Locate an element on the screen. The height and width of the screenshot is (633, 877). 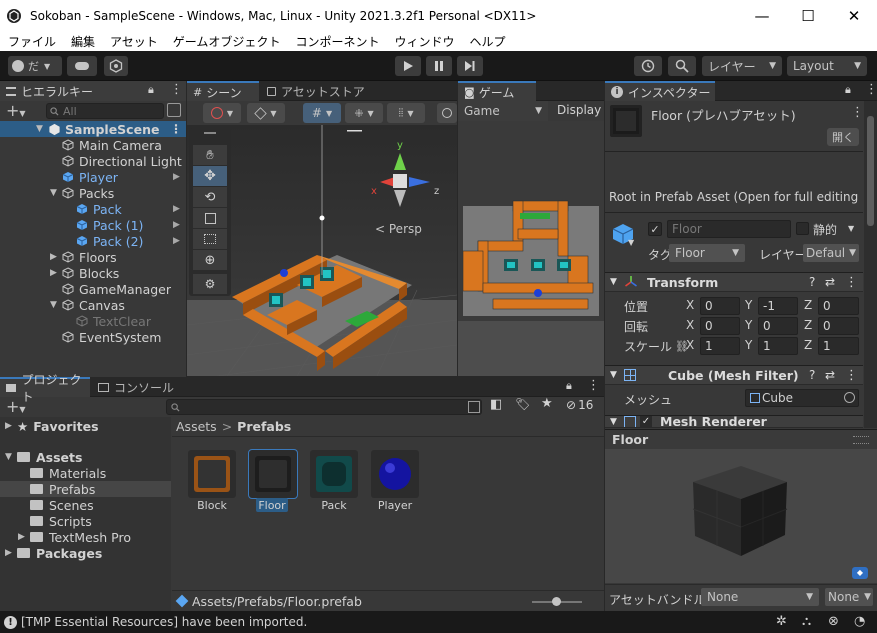
increment-snap-dropdown: ⦙⦙ ▼ is located at coordinates (406, 113).